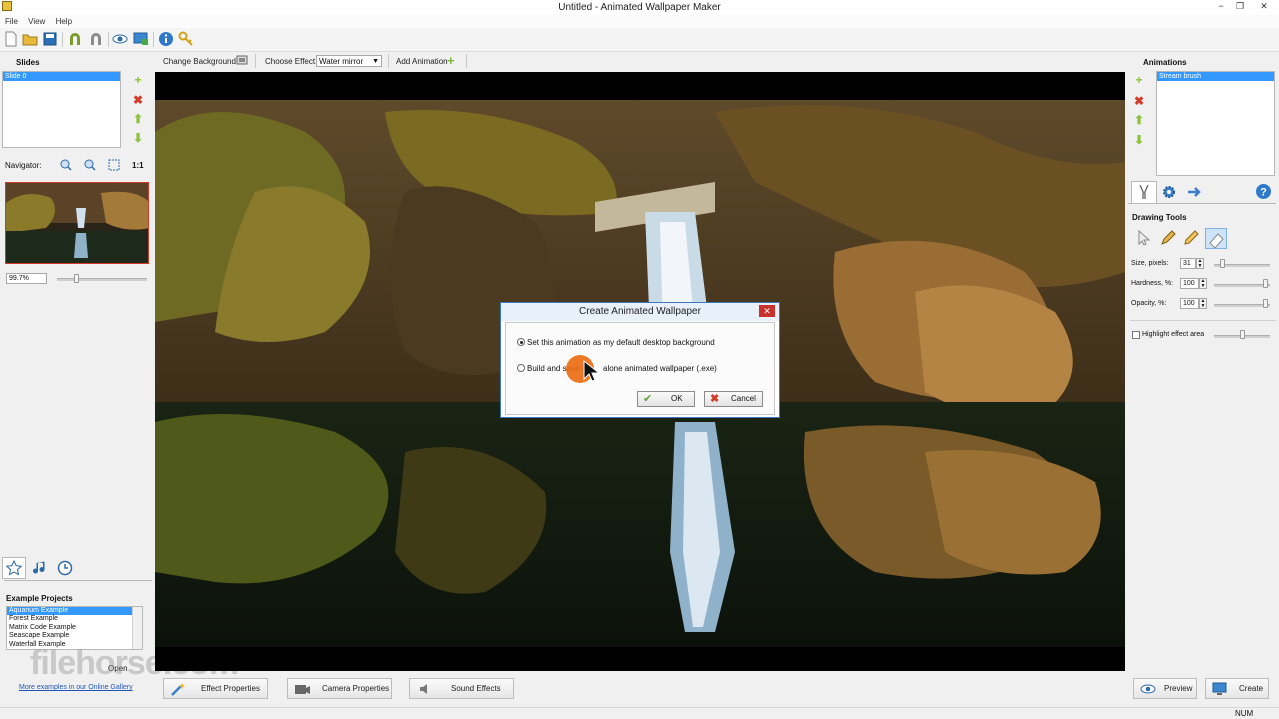 This screenshot has height=719, width=1279. I want to click on add-slide-button: +, so click(138, 80).